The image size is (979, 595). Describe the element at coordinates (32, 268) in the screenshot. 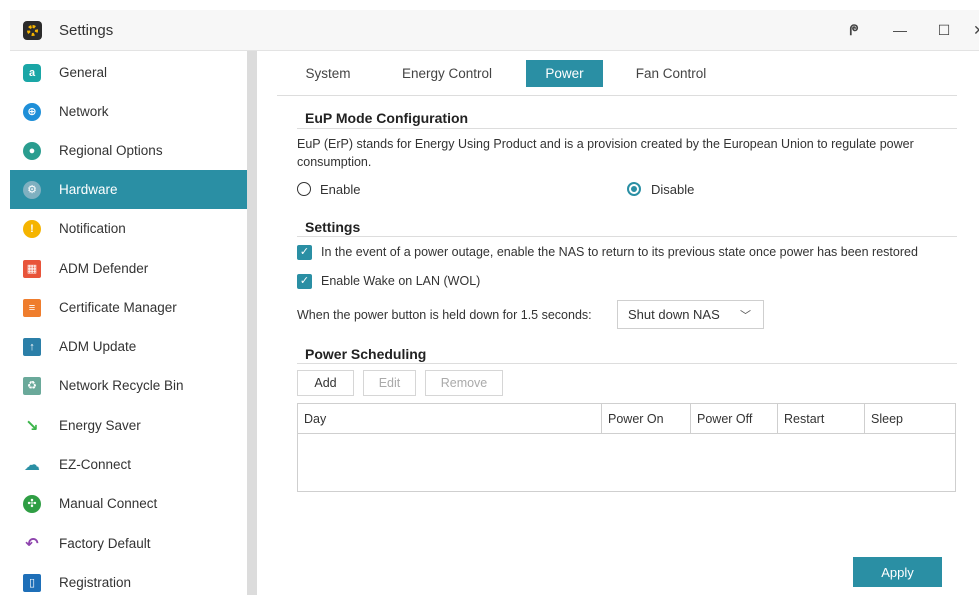

I see `firewall-icon: ▦` at that location.